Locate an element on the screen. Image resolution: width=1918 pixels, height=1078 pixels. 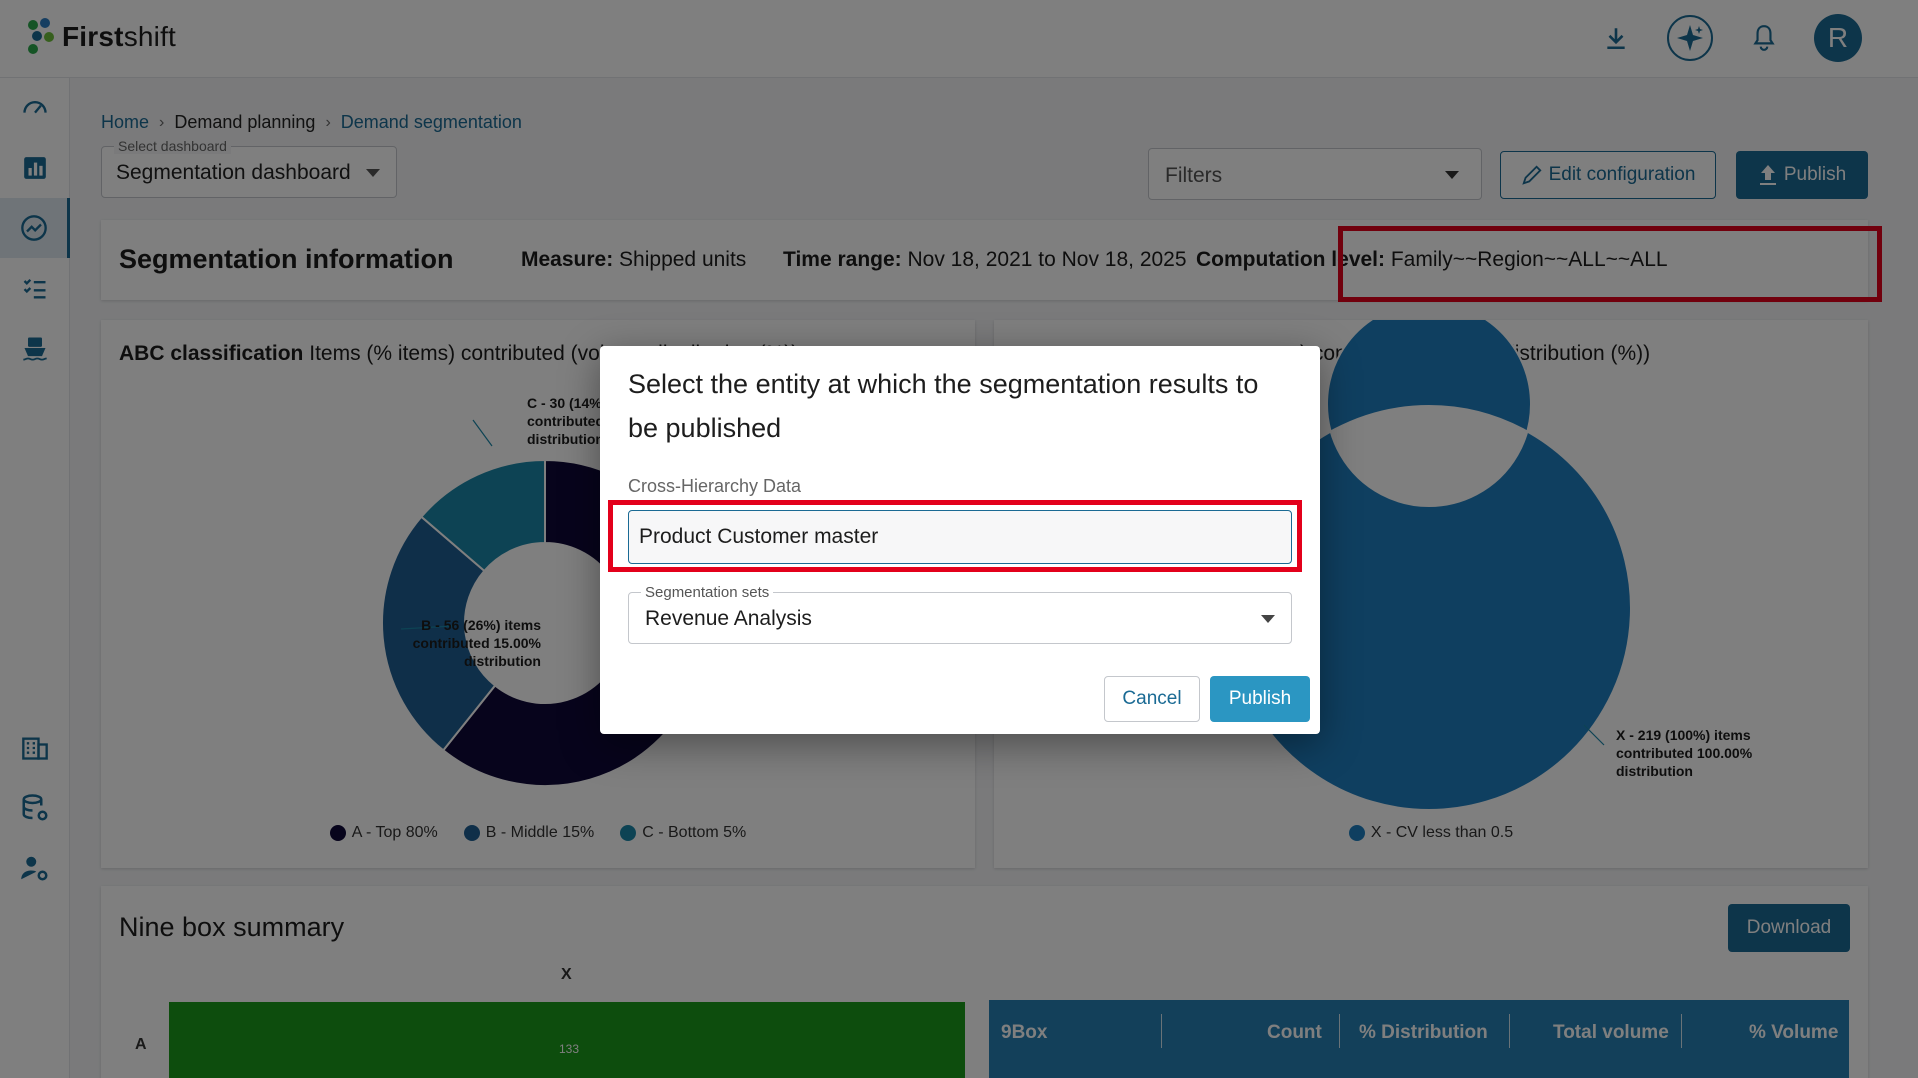
cross-hierarchy-input is located at coordinates (960, 537).